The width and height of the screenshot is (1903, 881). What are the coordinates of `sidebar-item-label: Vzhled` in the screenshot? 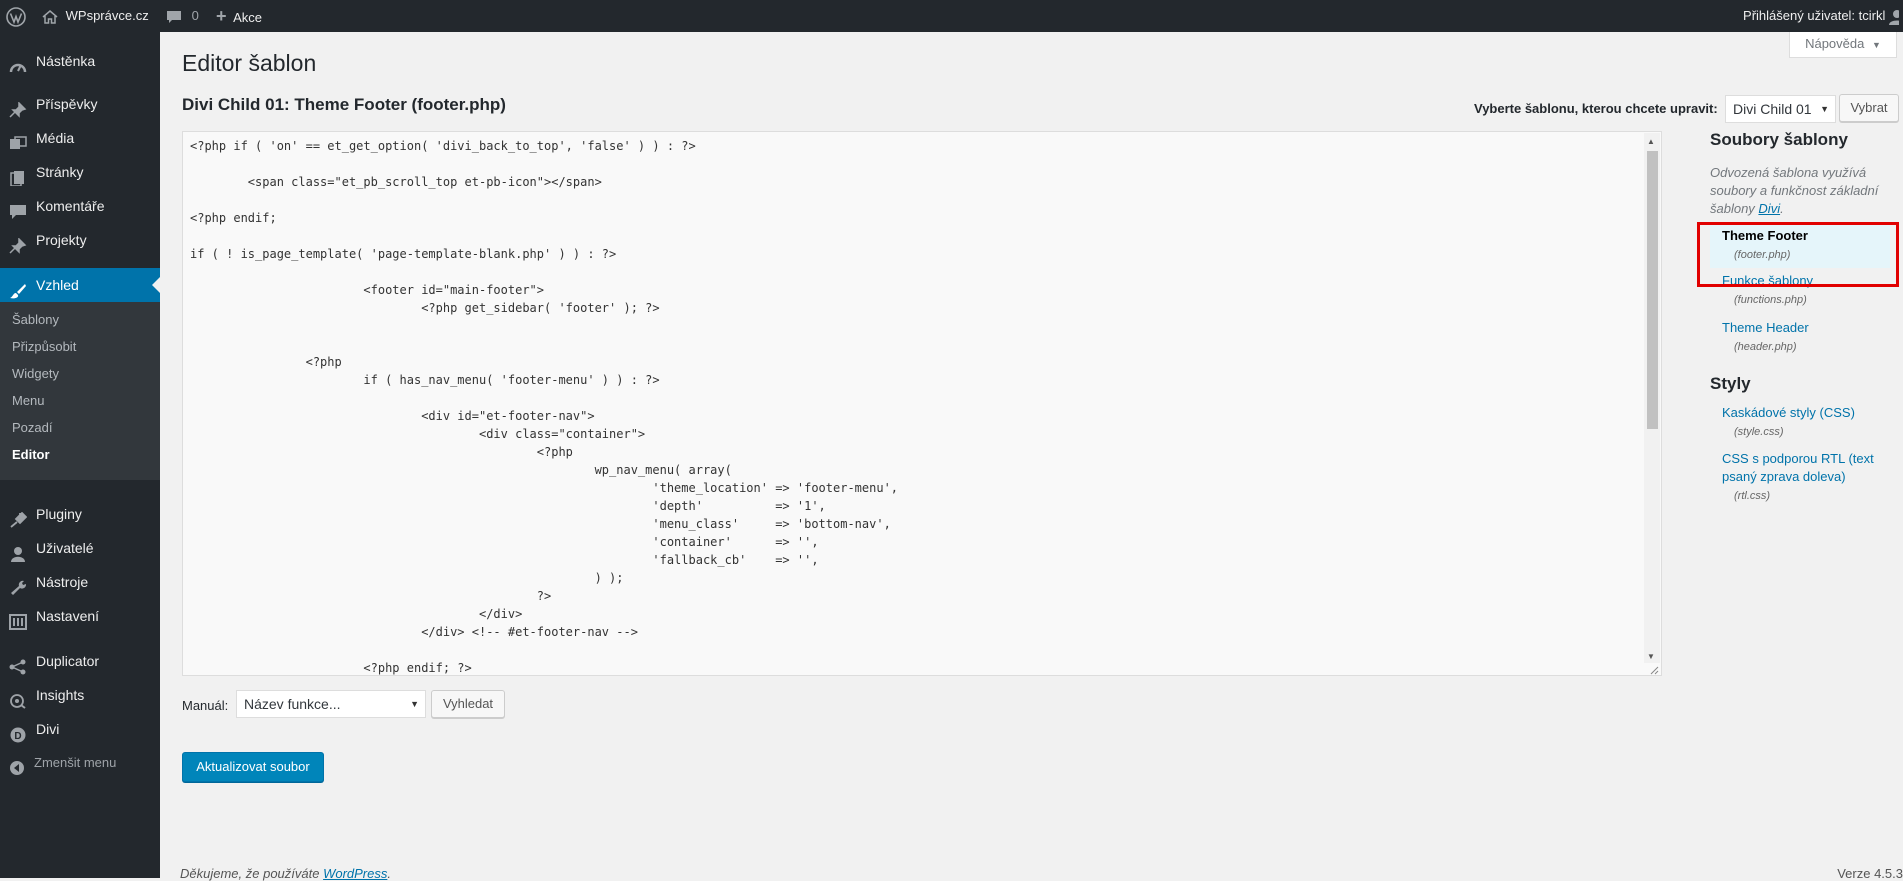 It's located at (57, 285).